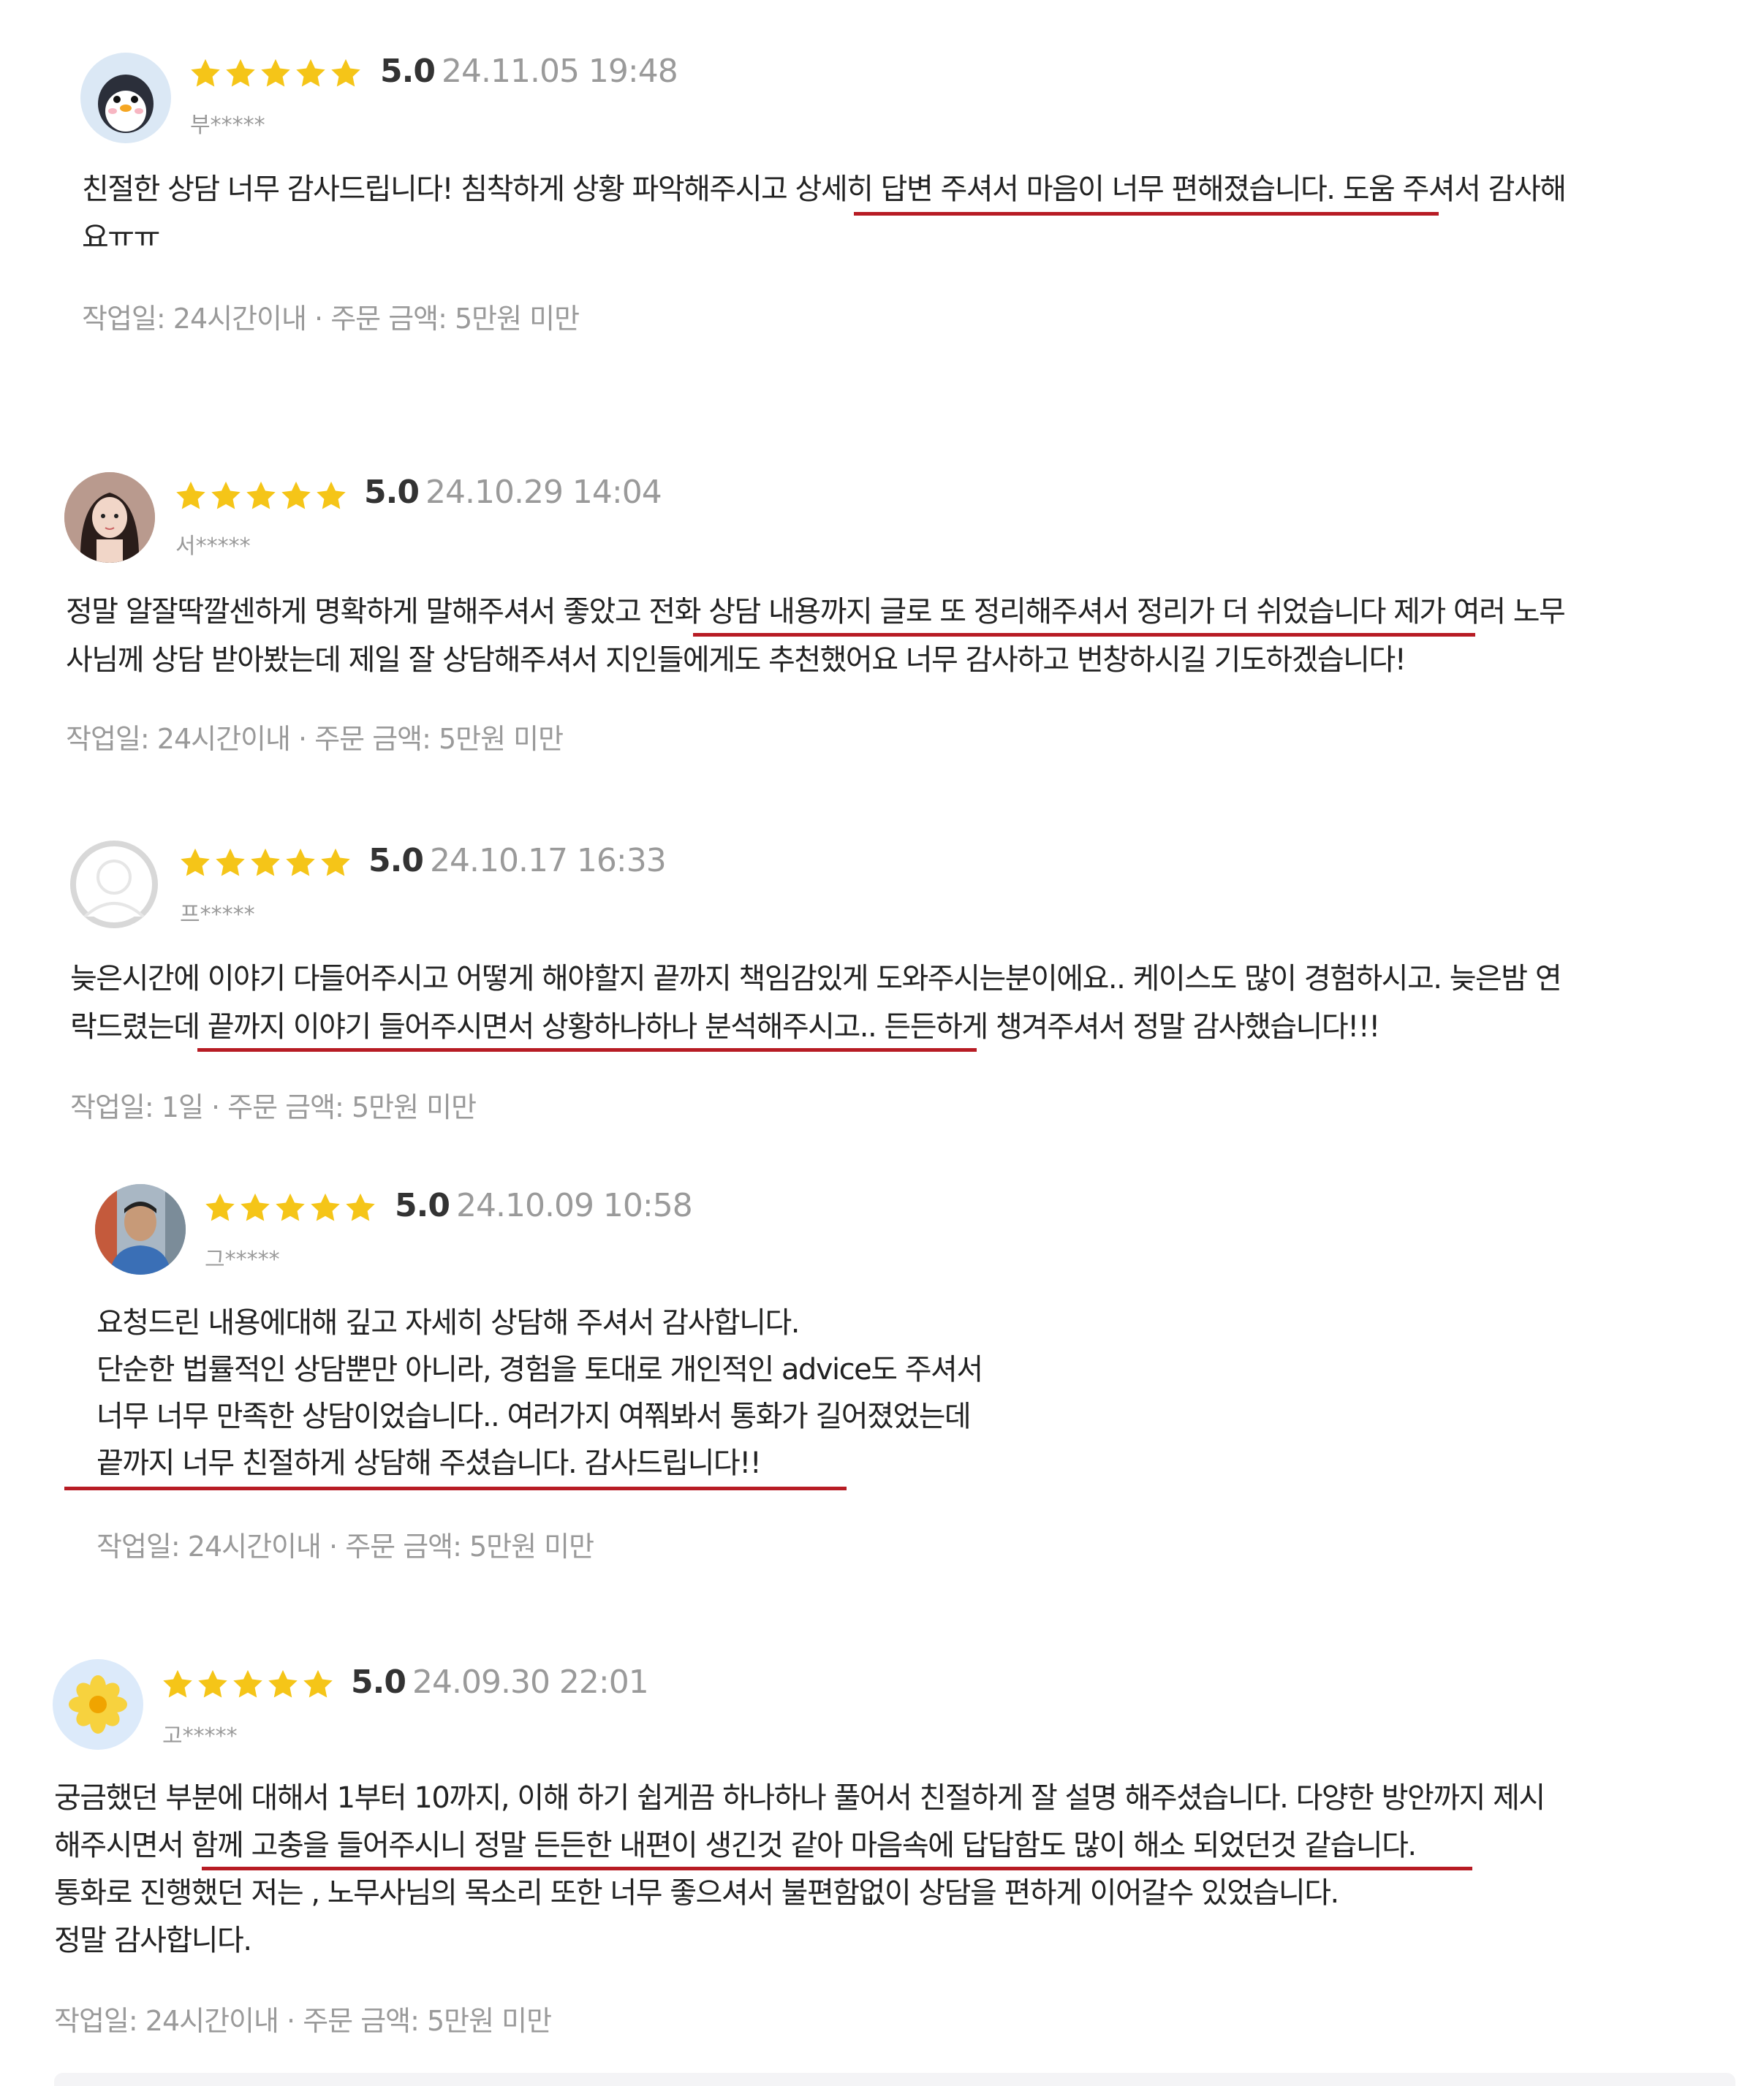 Image resolution: width=1764 pixels, height=2086 pixels. I want to click on reviewer-name: 고*****, so click(200, 1736).